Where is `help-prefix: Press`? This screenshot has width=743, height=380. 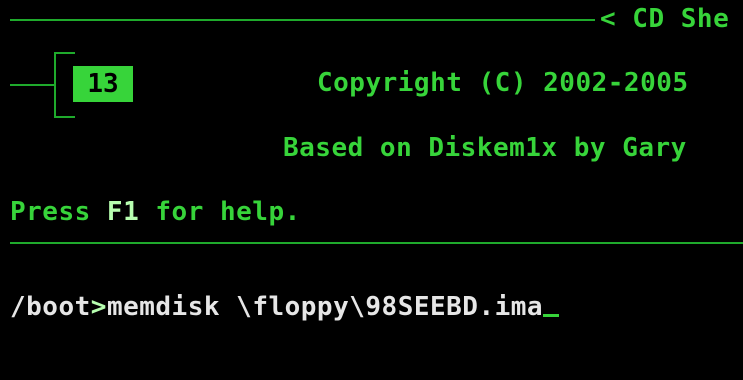
help-prefix: Press is located at coordinates (58, 212).